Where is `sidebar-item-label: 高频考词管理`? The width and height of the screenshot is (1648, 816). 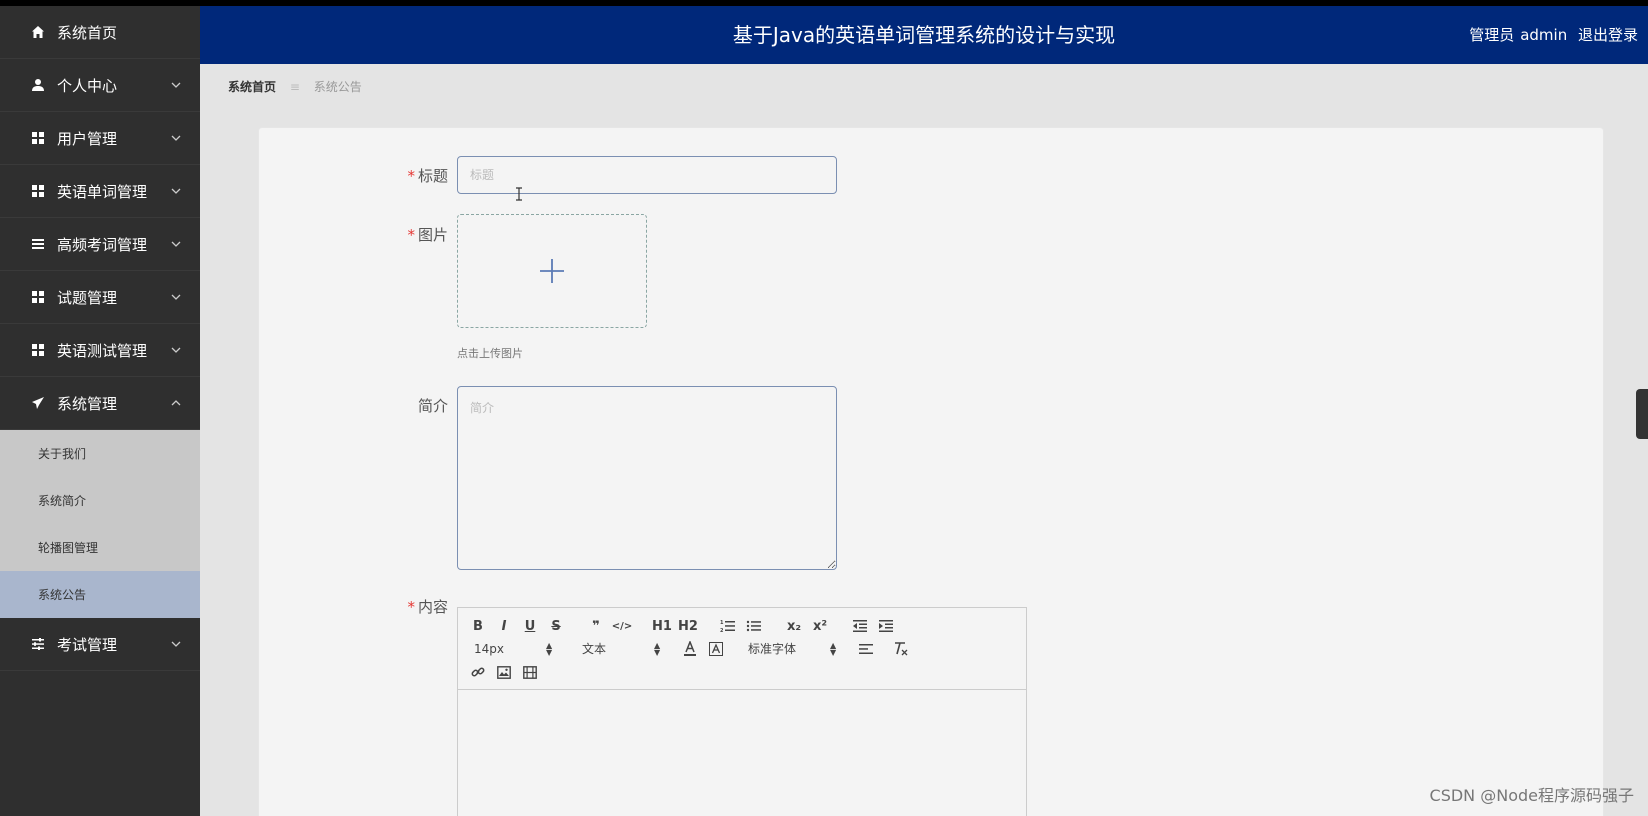 sidebar-item-label: 高频考词管理 is located at coordinates (102, 244).